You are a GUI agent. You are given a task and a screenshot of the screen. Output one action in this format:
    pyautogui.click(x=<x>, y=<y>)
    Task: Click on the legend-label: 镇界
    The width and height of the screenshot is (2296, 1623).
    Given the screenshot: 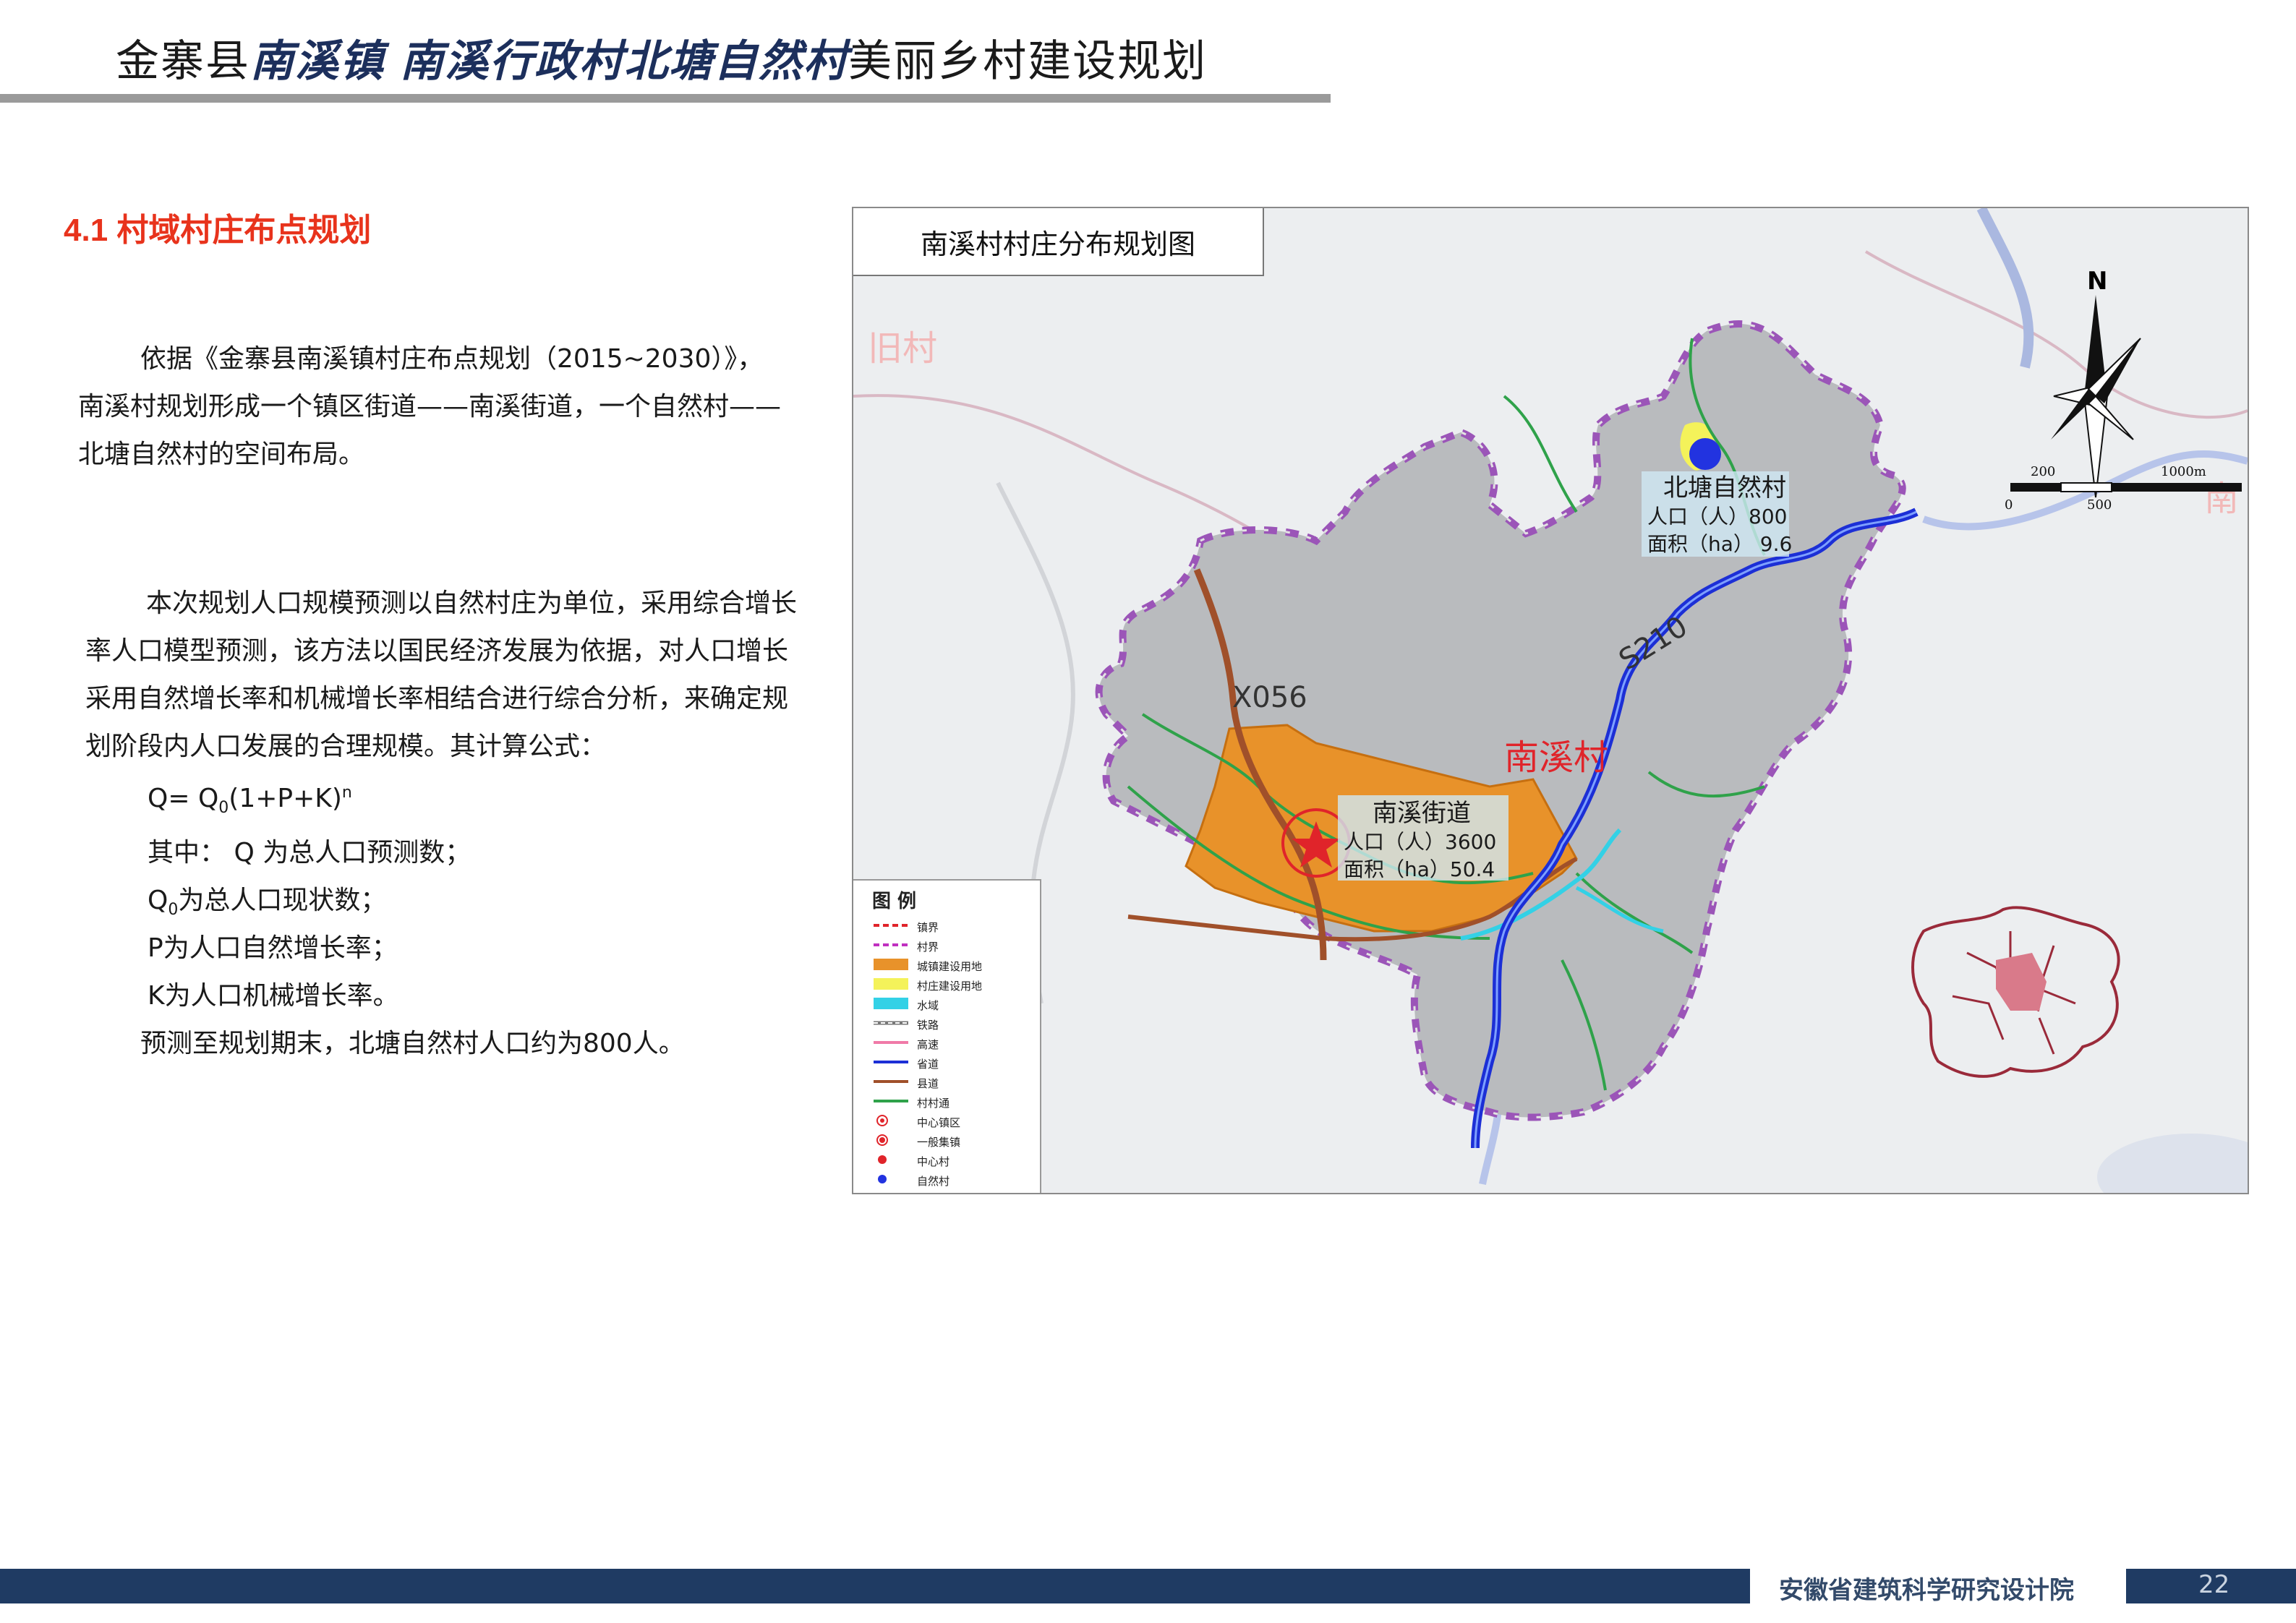 What is the action you would take?
    pyautogui.click(x=928, y=927)
    